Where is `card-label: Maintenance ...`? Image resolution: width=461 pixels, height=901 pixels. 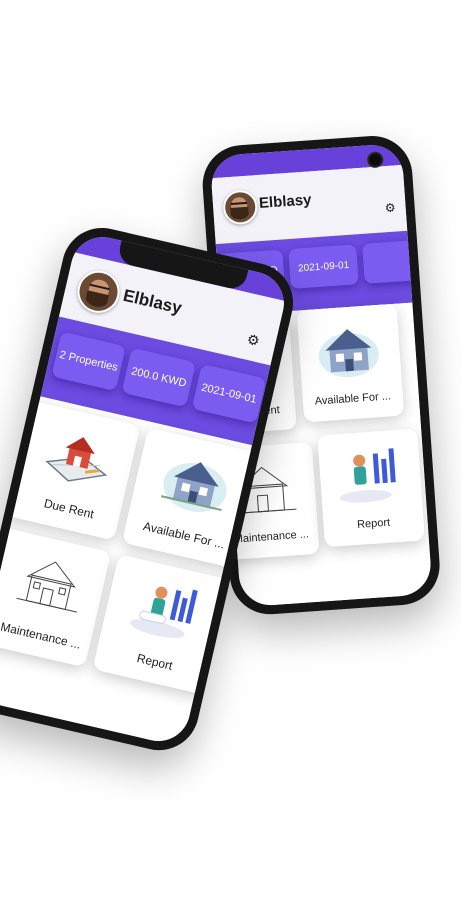 card-label: Maintenance ... is located at coordinates (41, 635).